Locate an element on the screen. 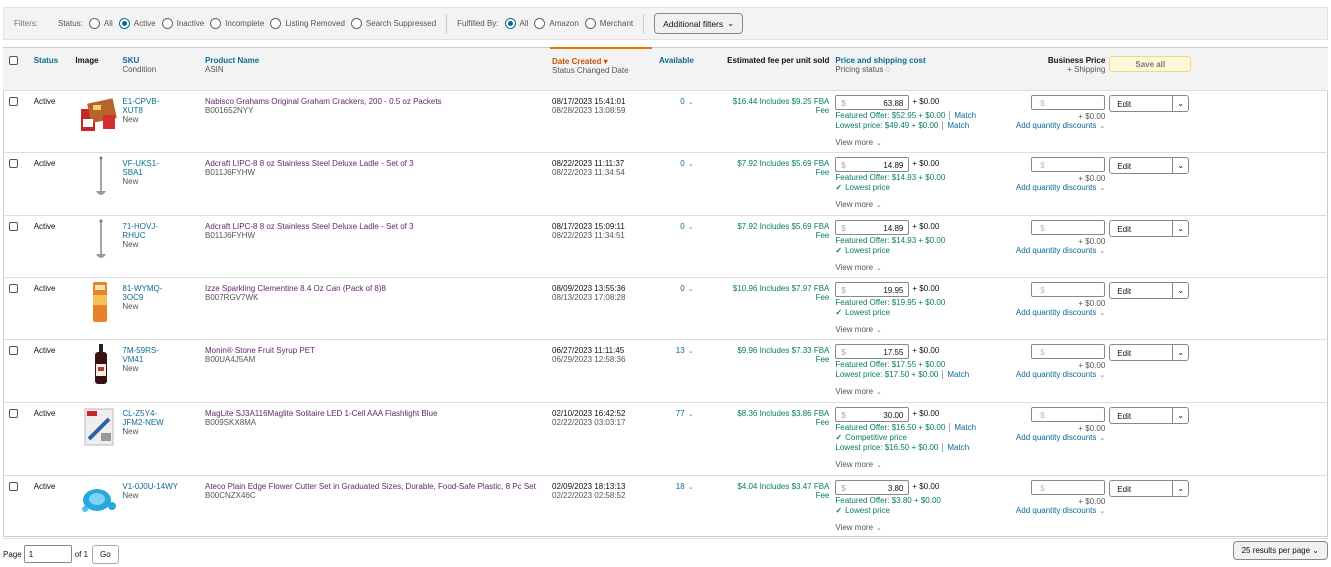 This screenshot has width=1331, height=567. available-dropdown: 18 ⌄ is located at coordinates (685, 486).